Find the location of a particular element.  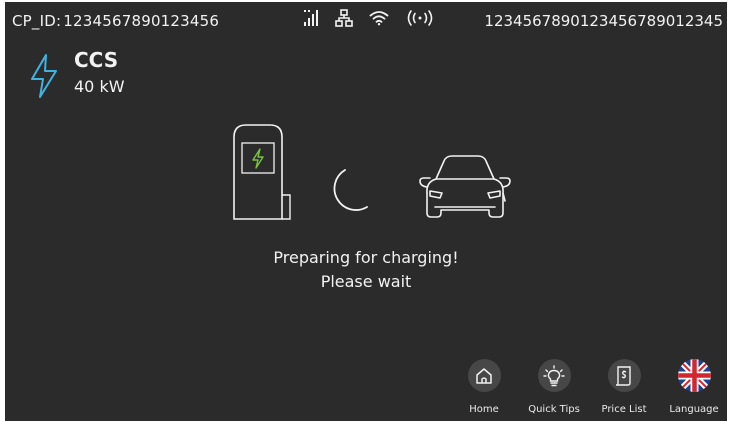

nav-language-button: Language is located at coordinates (693, 387).